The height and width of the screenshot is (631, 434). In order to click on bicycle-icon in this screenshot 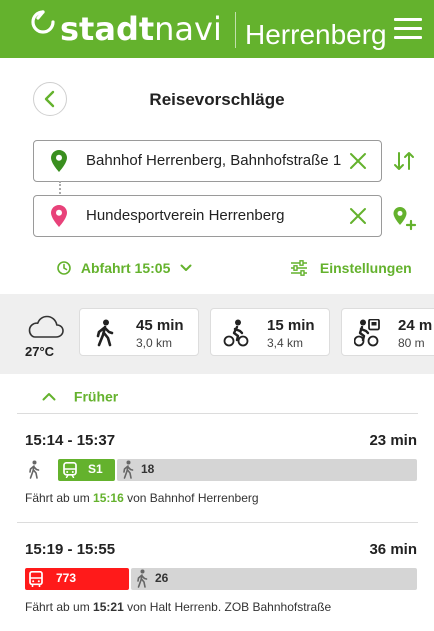, I will do `click(236, 333)`.